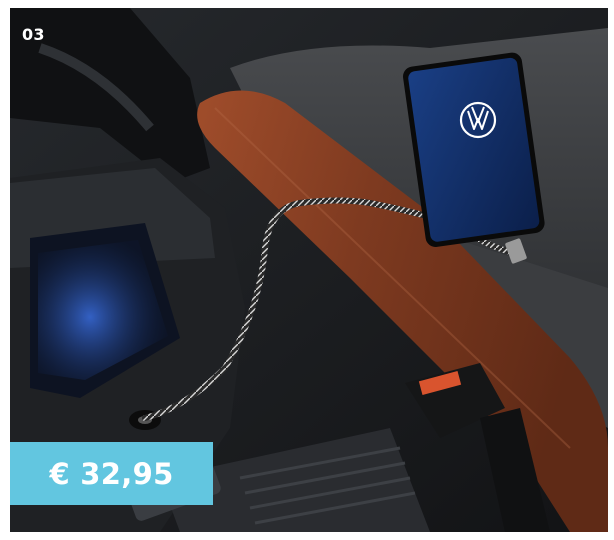 This screenshot has width=614, height=540. I want to click on item-number: 03, so click(33, 34).